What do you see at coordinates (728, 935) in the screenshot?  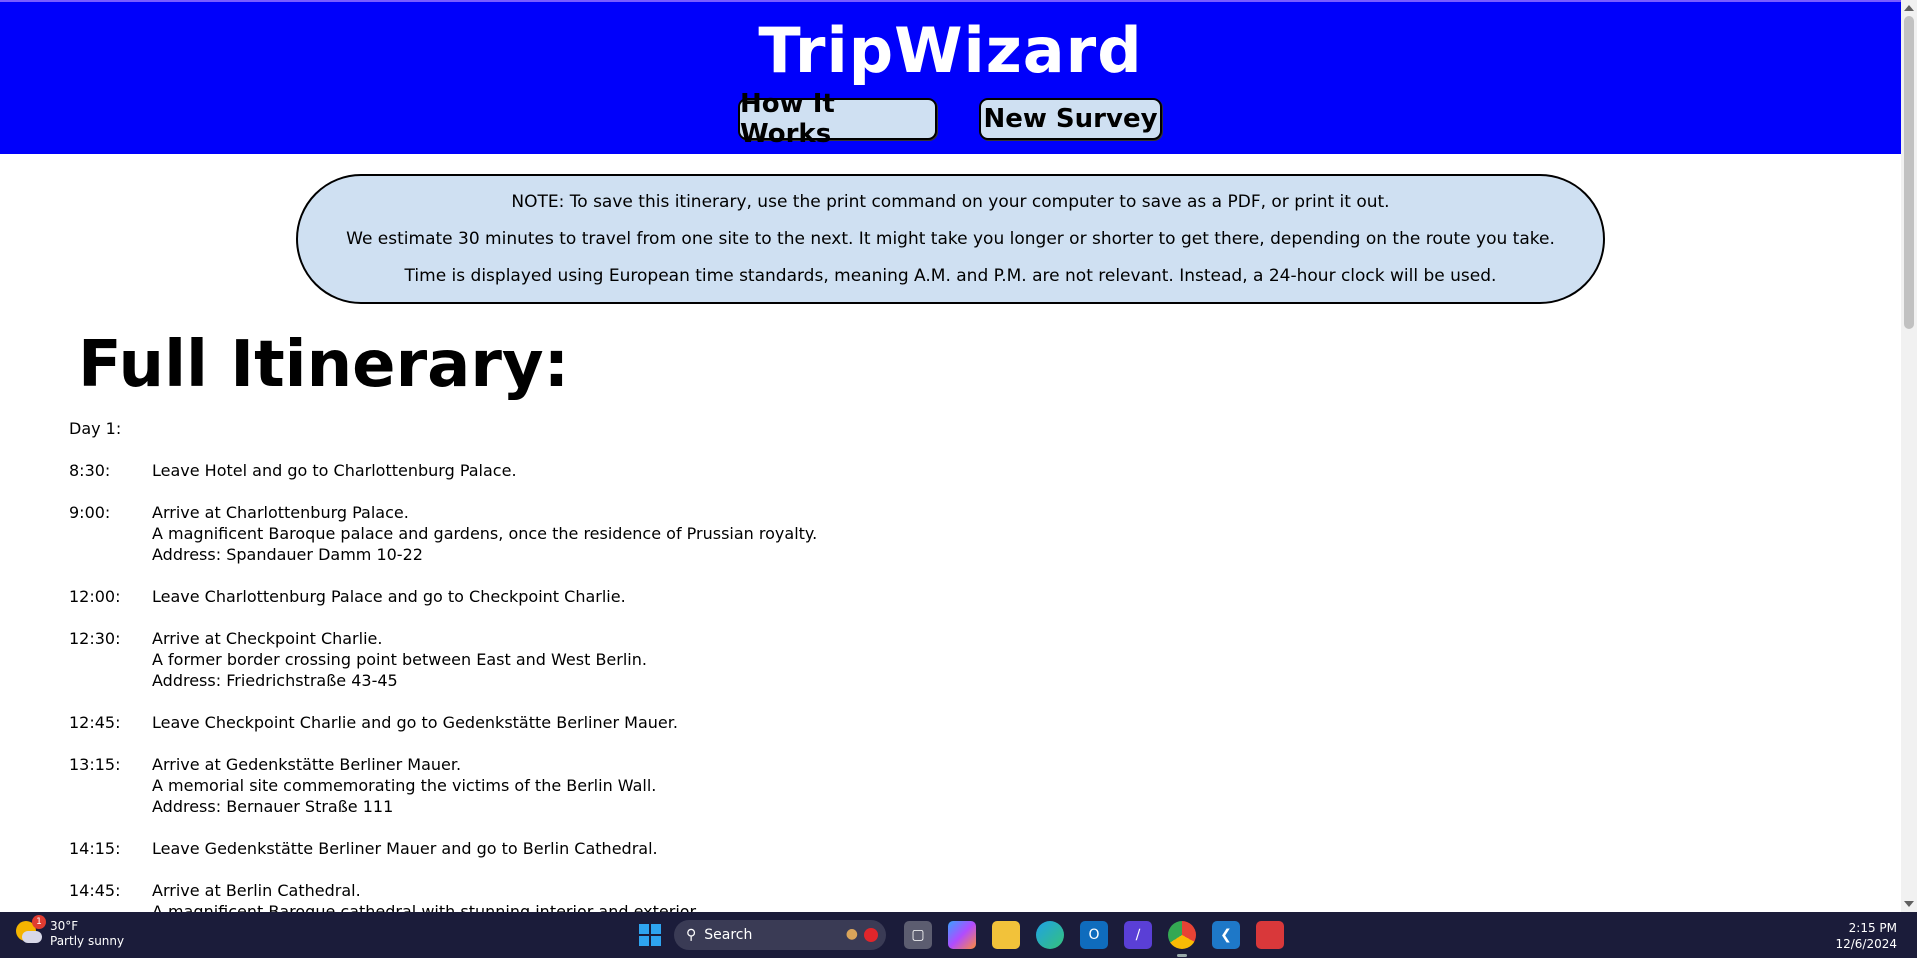 I see `search-label: Search` at bounding box center [728, 935].